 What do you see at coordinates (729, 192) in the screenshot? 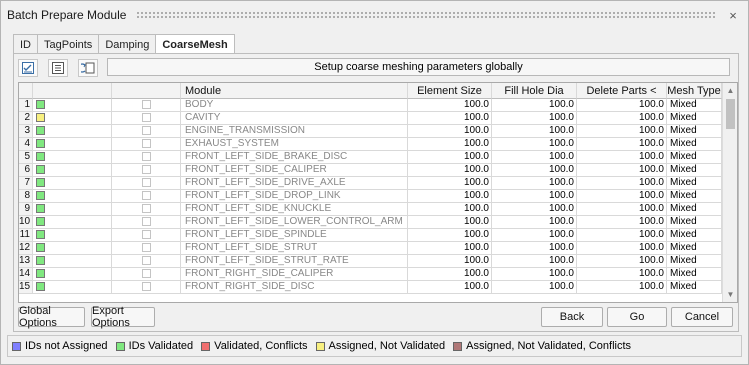
I see `vertical-scrollbar: ▲ ▼` at bounding box center [729, 192].